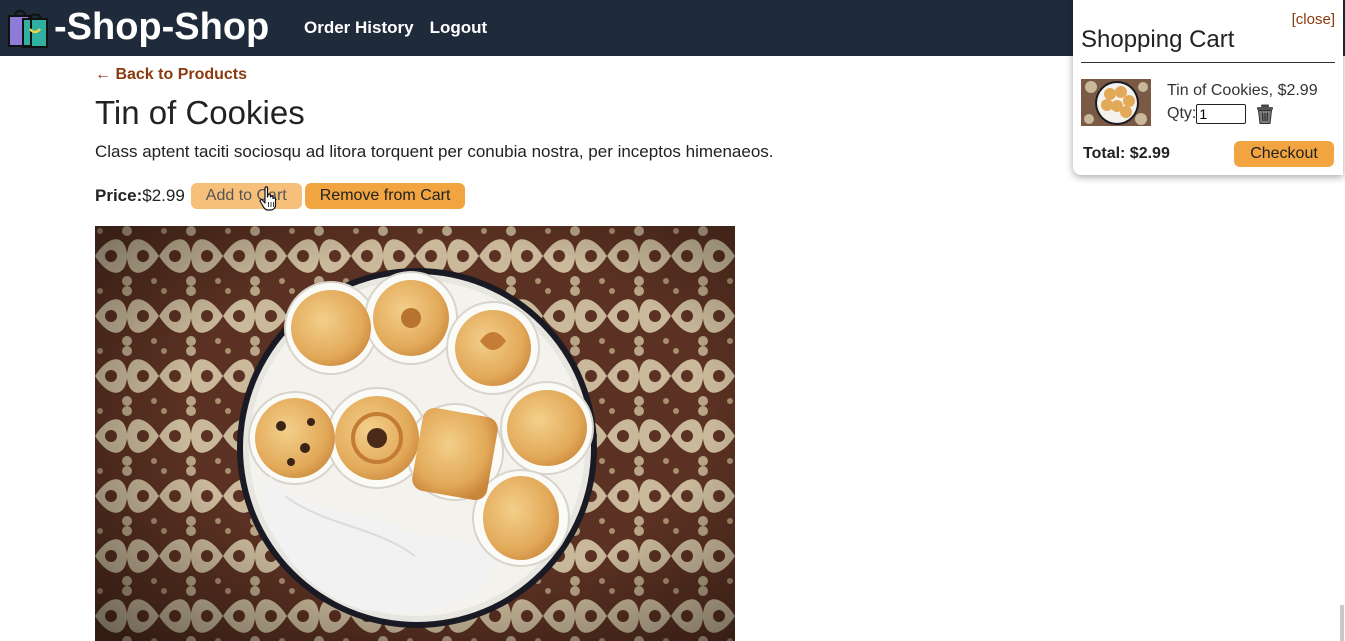 This screenshot has height=641, width=1345. Describe the element at coordinates (385, 196) in the screenshot. I see `remove-from-cart-button: Remove from Cart` at that location.